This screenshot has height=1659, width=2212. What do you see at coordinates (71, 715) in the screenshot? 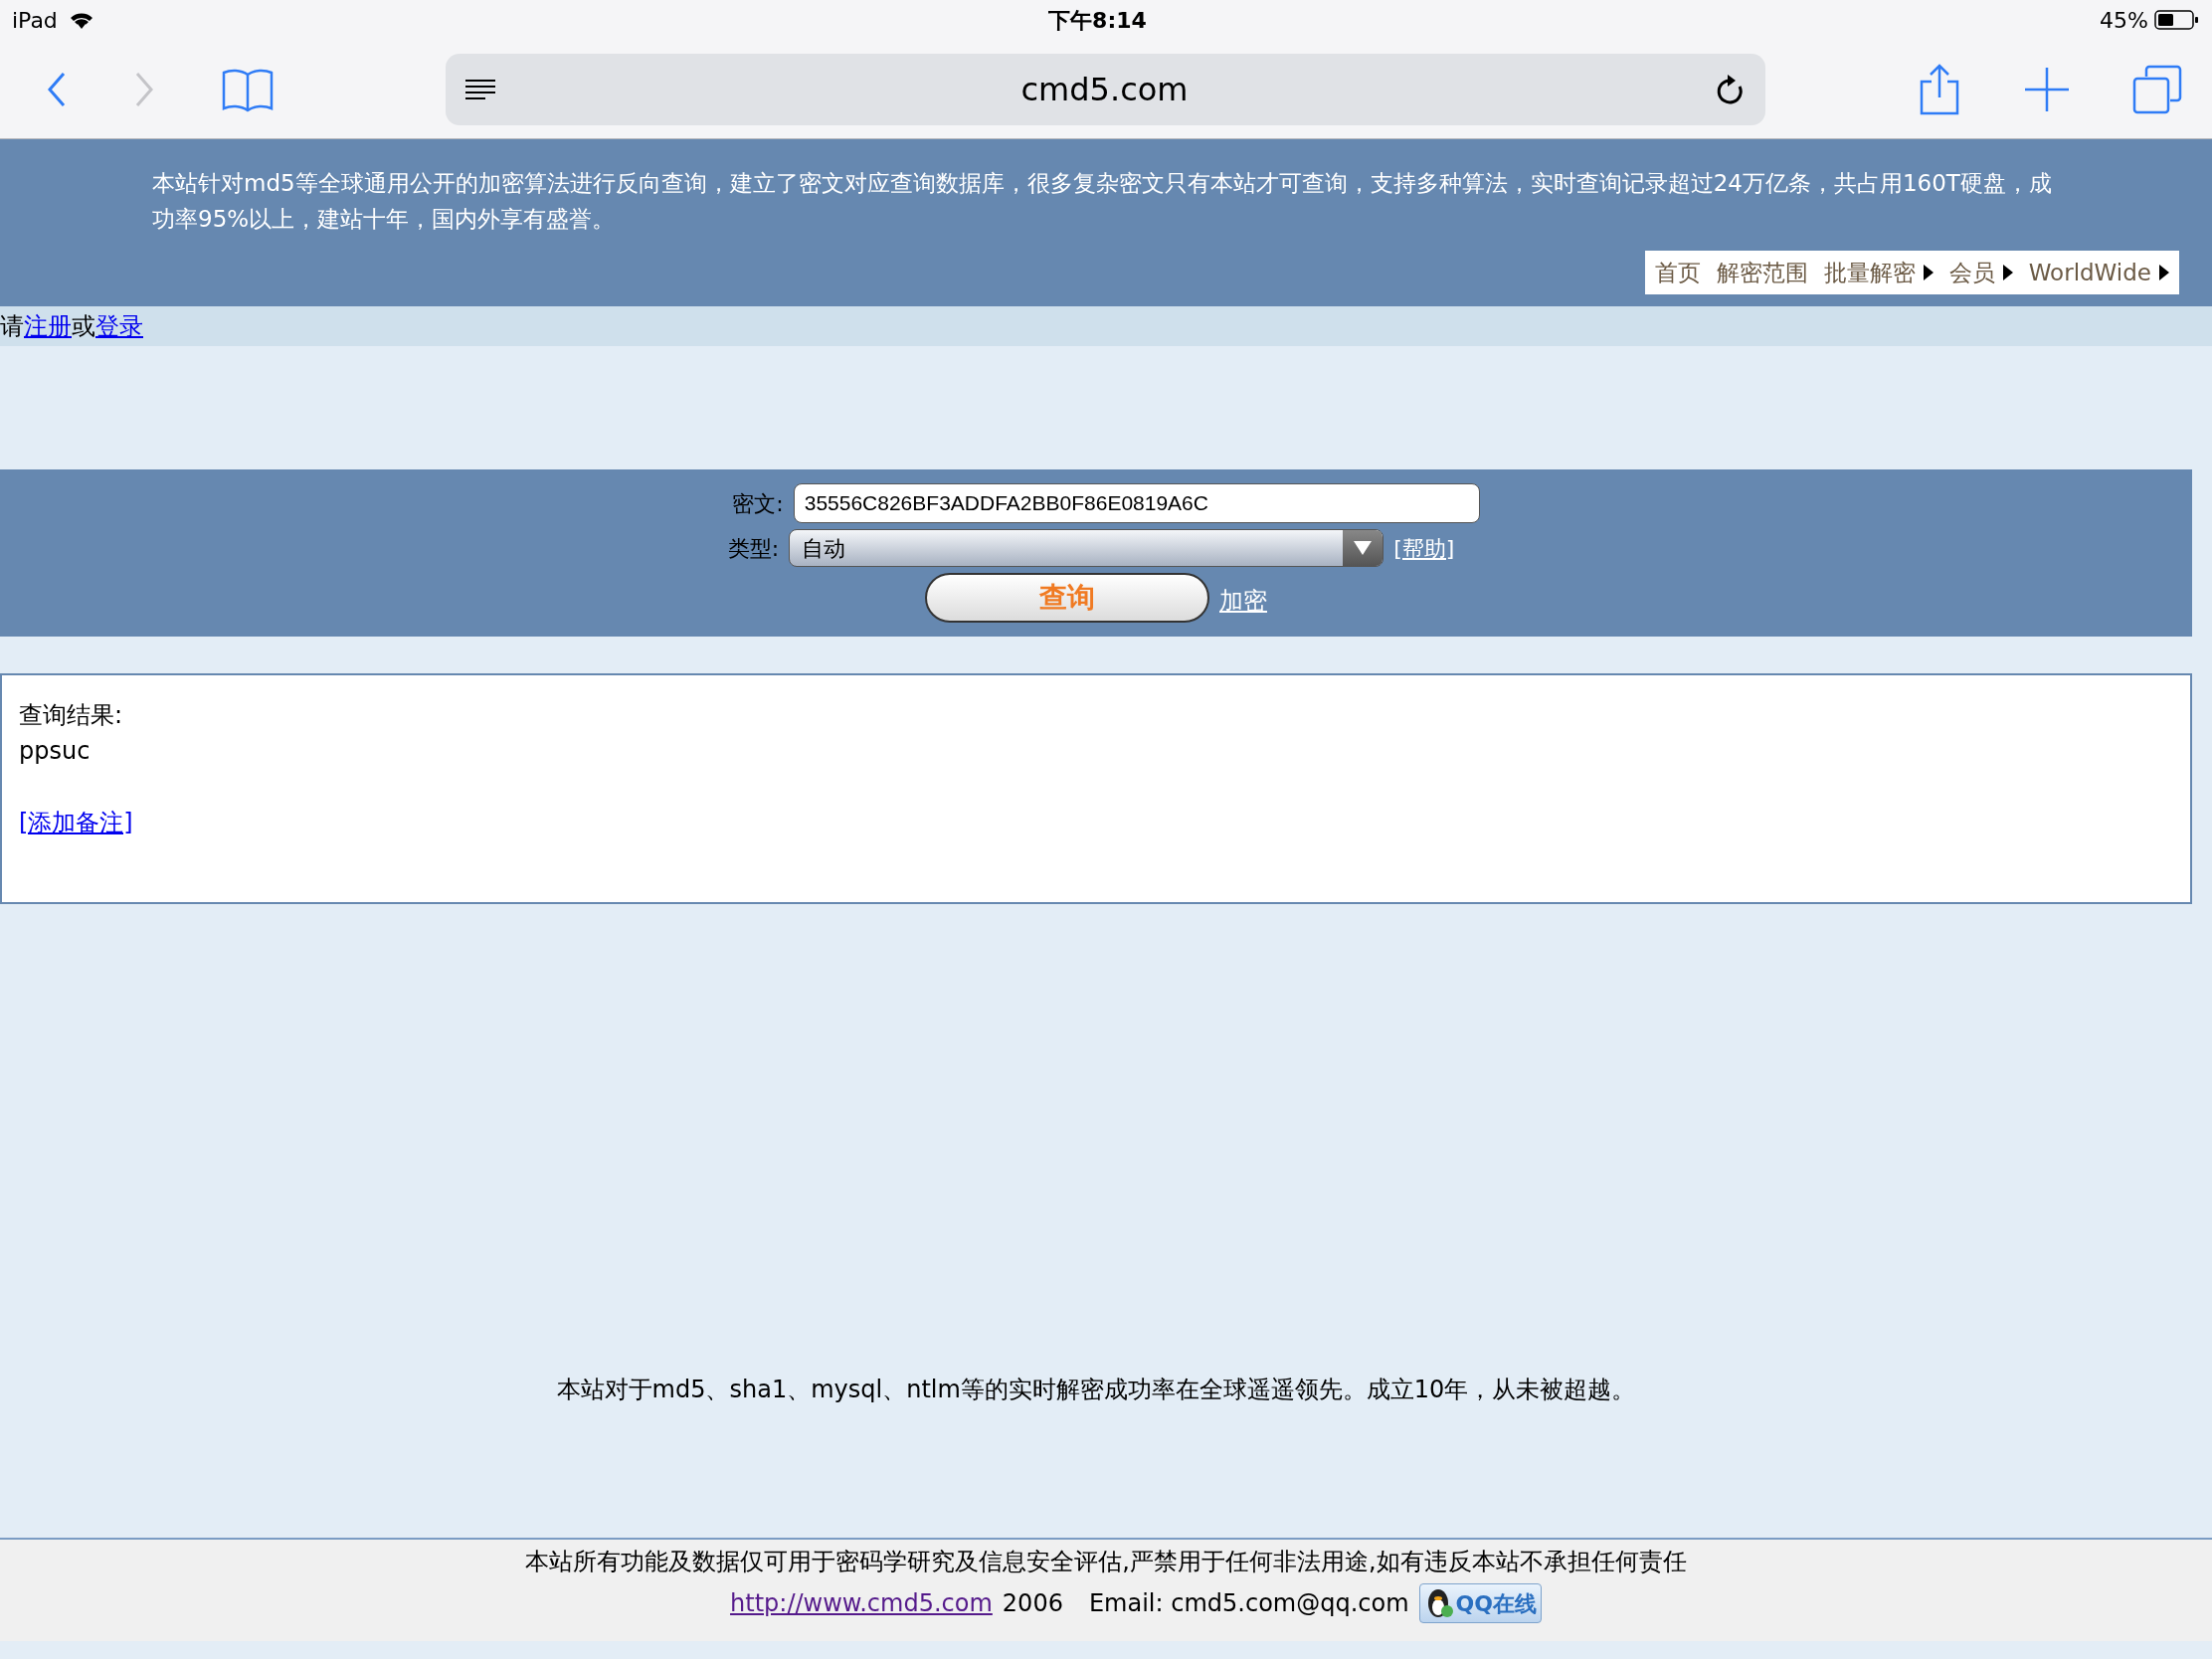
I see `result-label: 查询结果:` at bounding box center [71, 715].